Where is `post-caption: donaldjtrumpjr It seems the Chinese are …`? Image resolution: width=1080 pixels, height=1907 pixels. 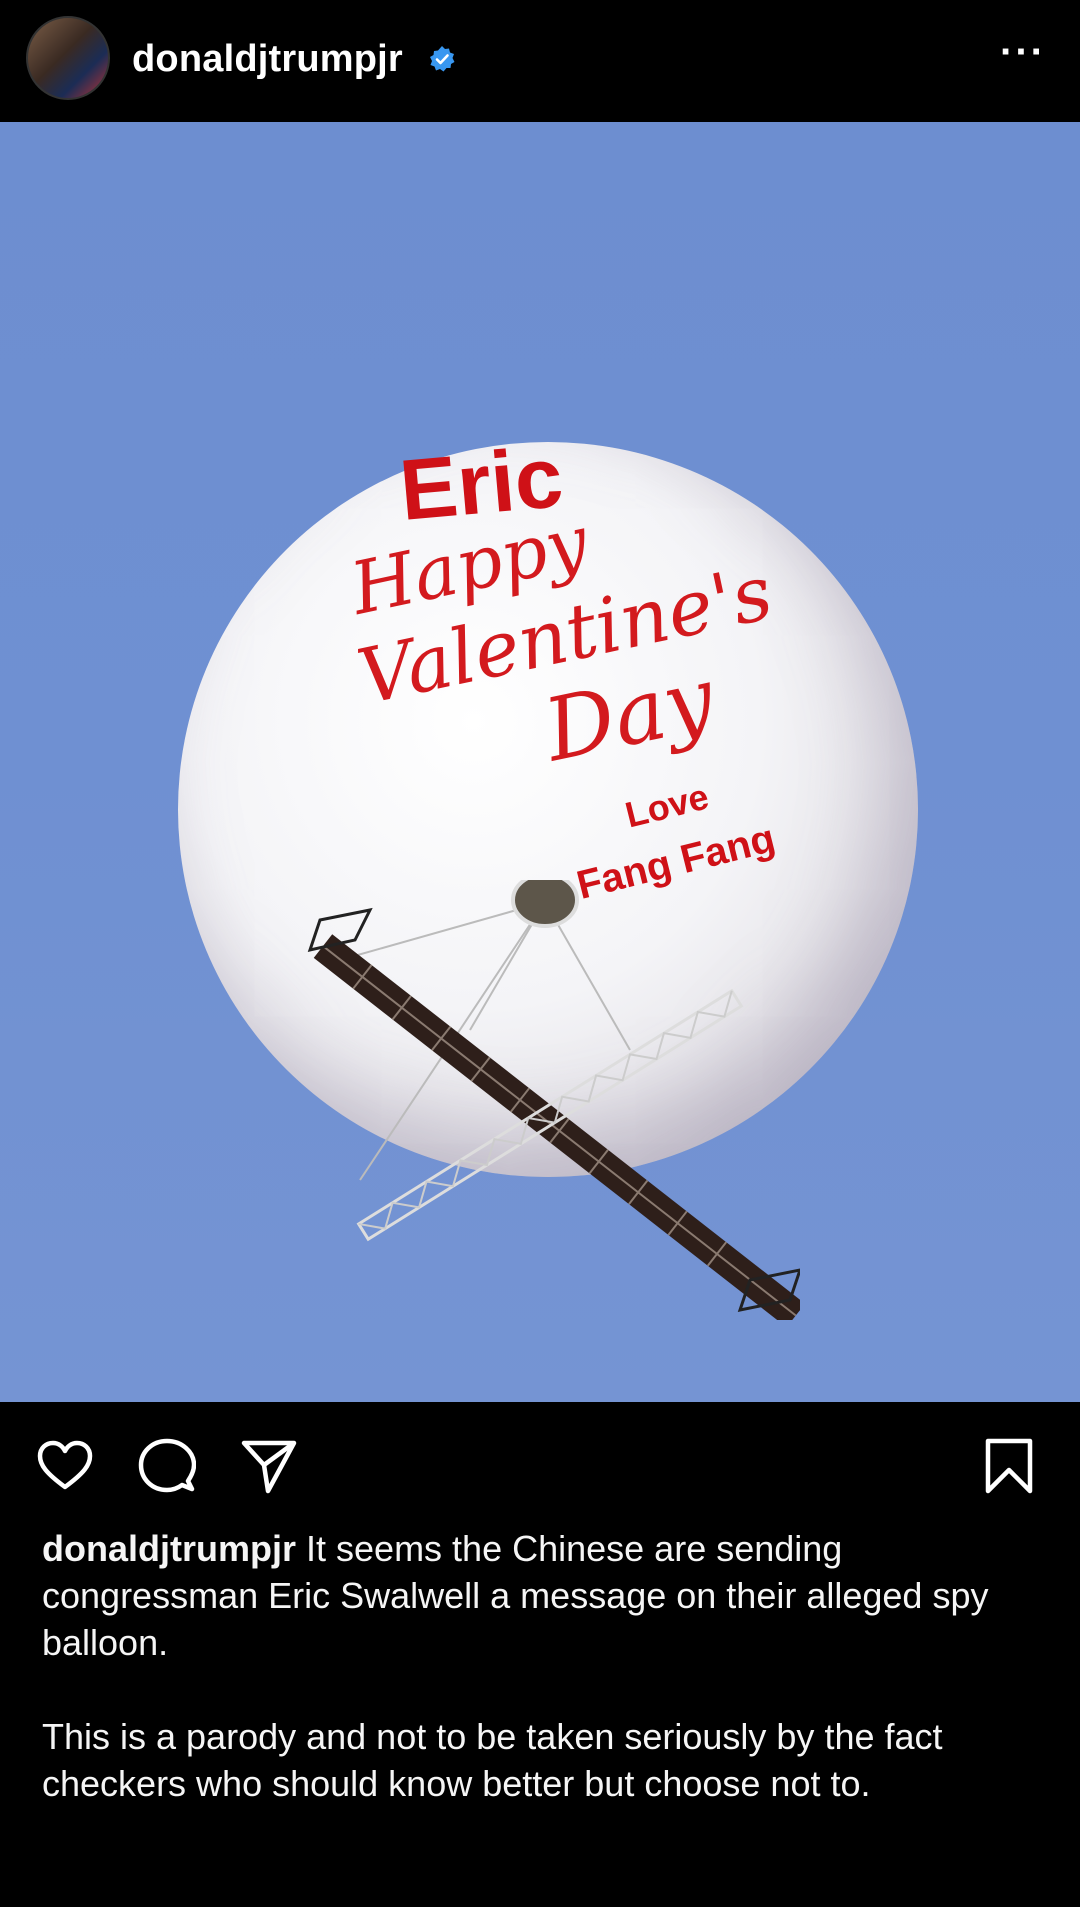
post-caption: donaldjtrumpjr It seems the Chinese are … is located at coordinates (542, 1666).